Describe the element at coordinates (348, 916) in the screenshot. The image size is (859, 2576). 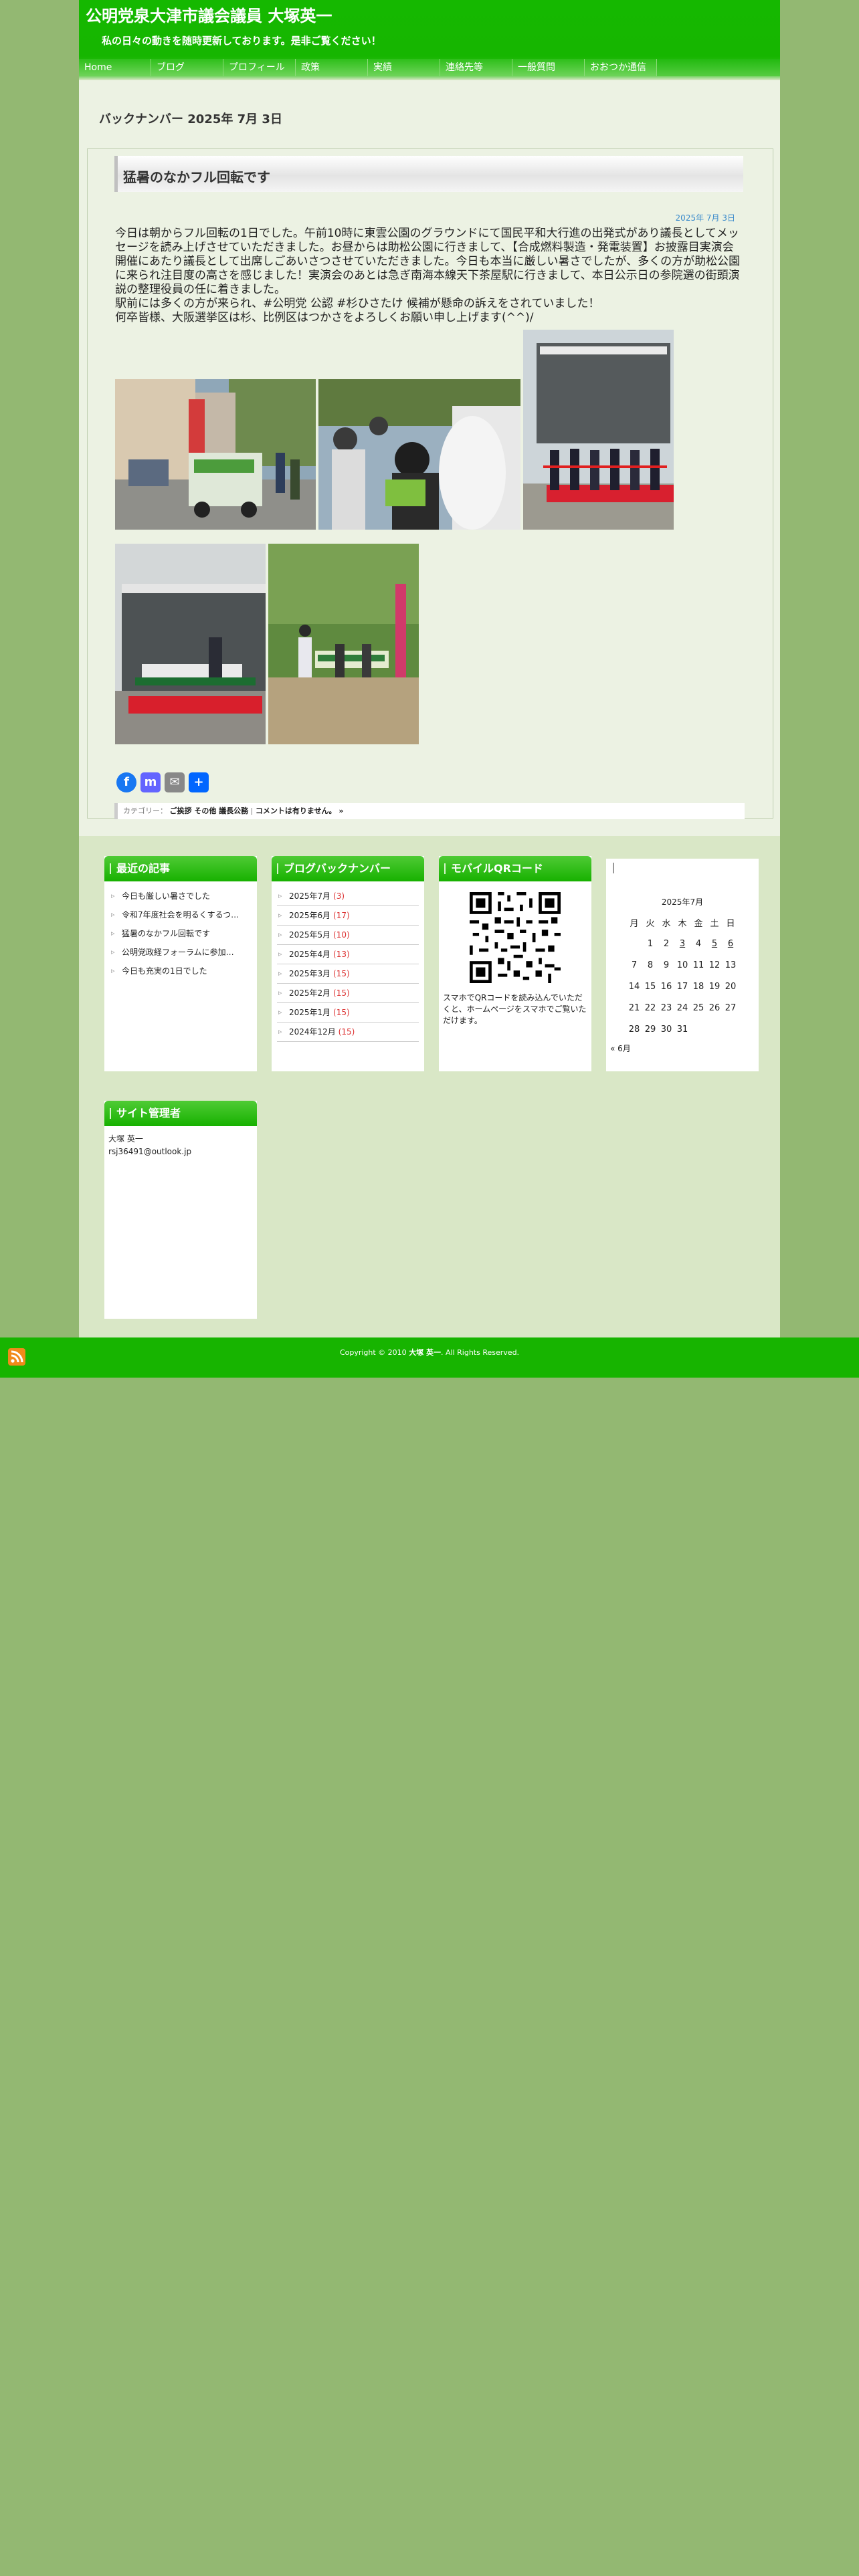
I see `archive-link: 2025年6月 (17)` at that location.